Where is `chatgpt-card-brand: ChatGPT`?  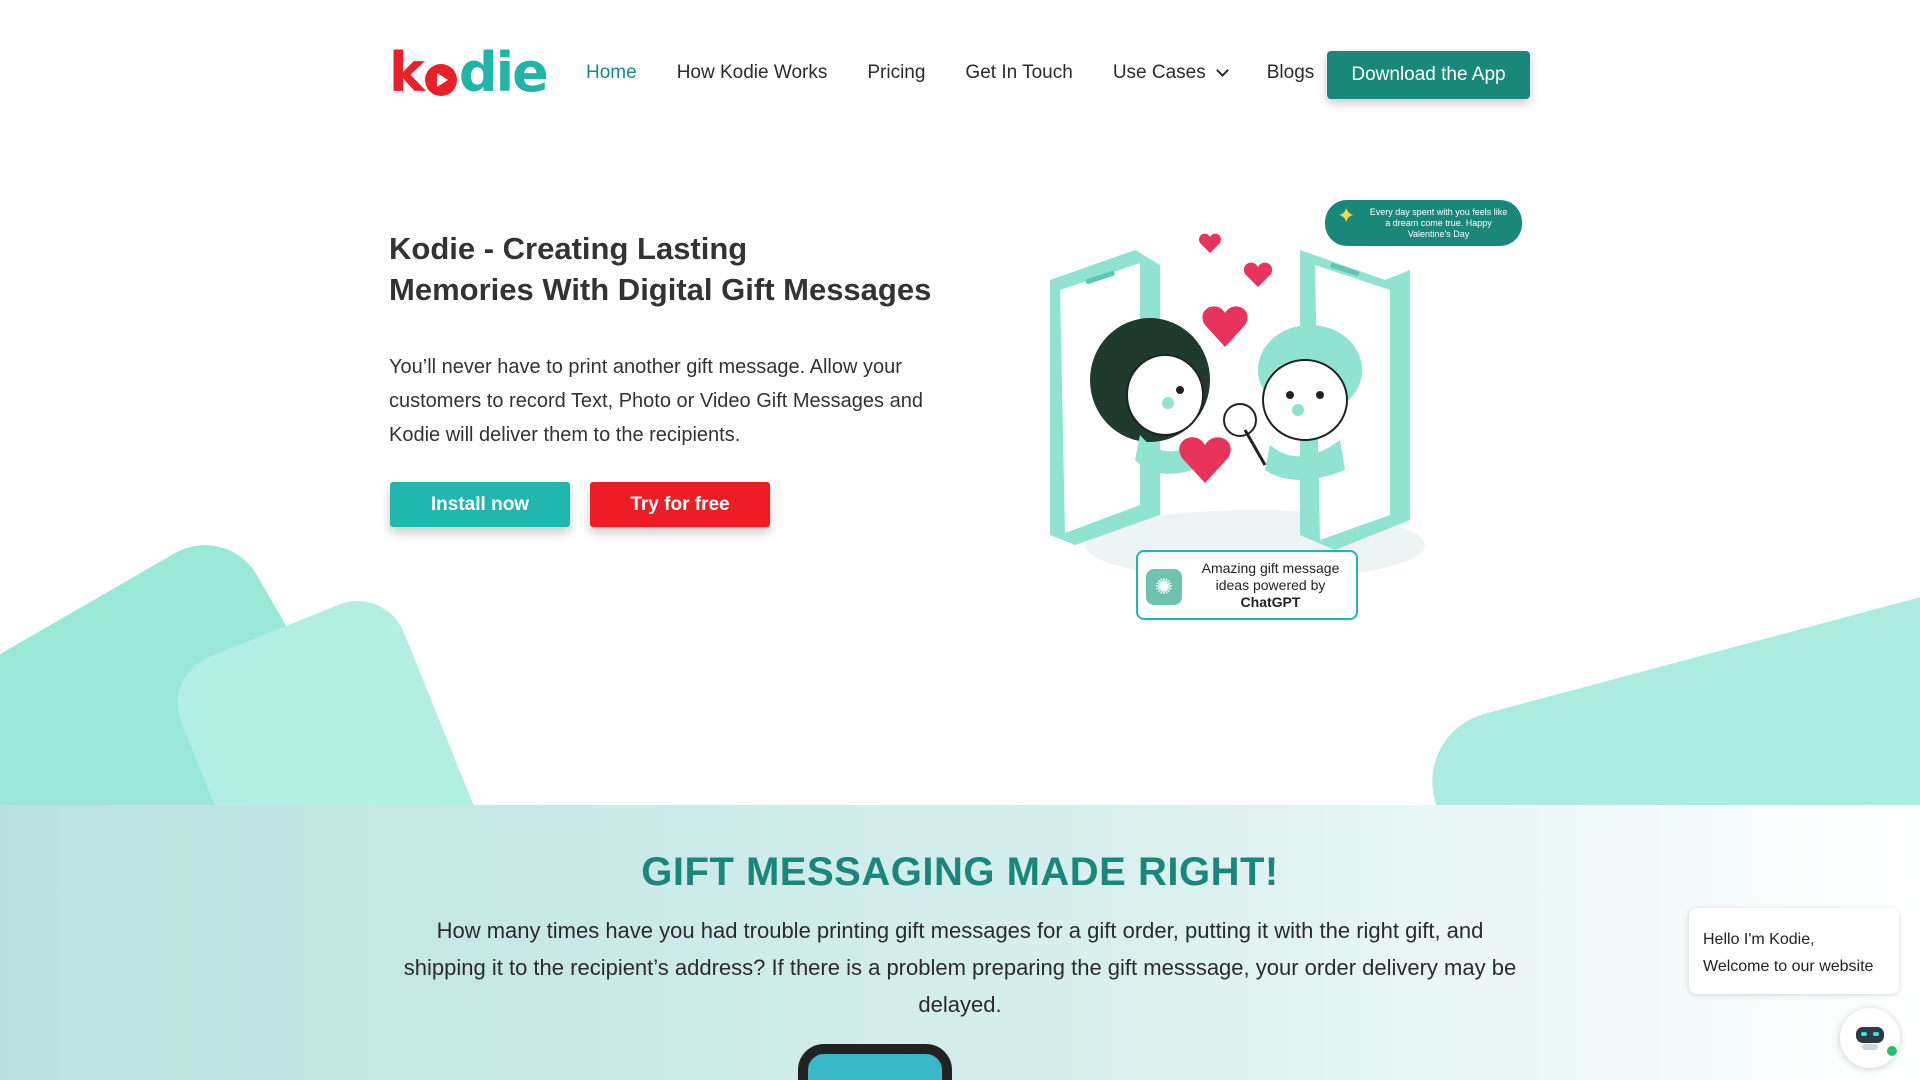 chatgpt-card-brand: ChatGPT is located at coordinates (1270, 601).